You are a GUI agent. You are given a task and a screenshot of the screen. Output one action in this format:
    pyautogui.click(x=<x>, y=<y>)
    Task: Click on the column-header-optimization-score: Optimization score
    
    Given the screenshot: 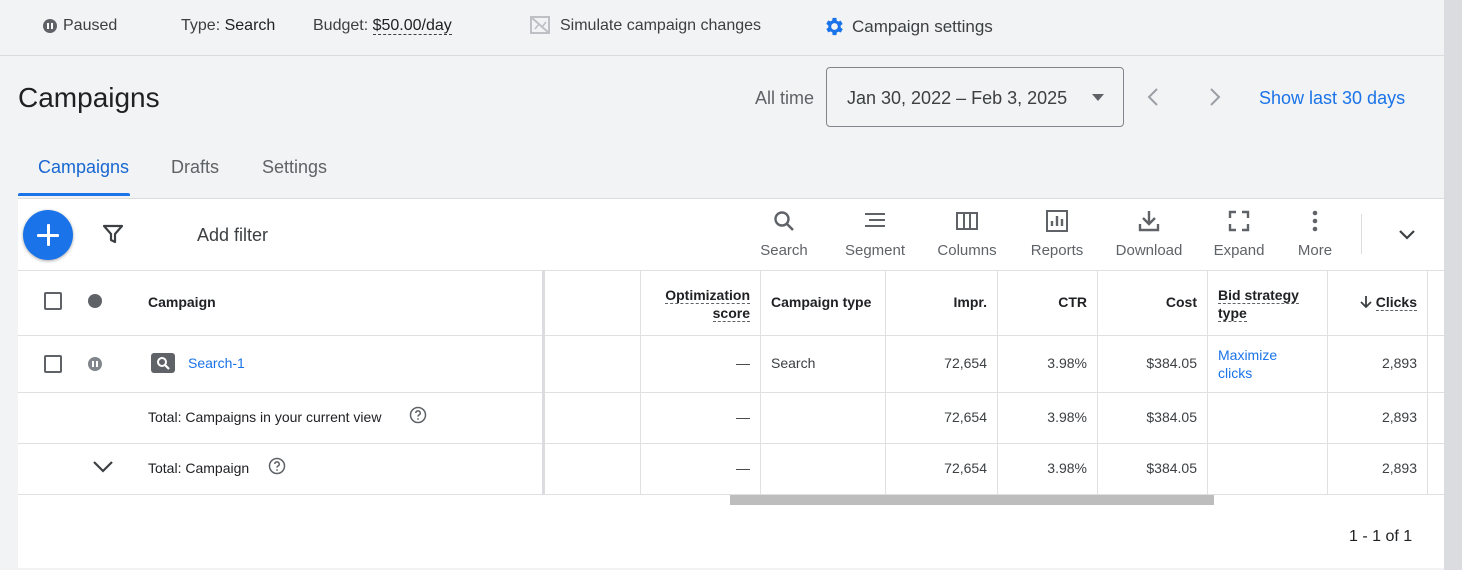 What is the action you would take?
    pyautogui.click(x=707, y=304)
    